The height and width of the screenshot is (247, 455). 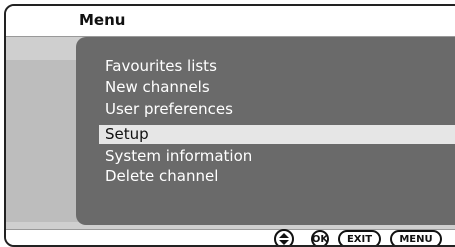 What do you see at coordinates (178, 156) in the screenshot?
I see `menu-item-system-information: System information` at bounding box center [178, 156].